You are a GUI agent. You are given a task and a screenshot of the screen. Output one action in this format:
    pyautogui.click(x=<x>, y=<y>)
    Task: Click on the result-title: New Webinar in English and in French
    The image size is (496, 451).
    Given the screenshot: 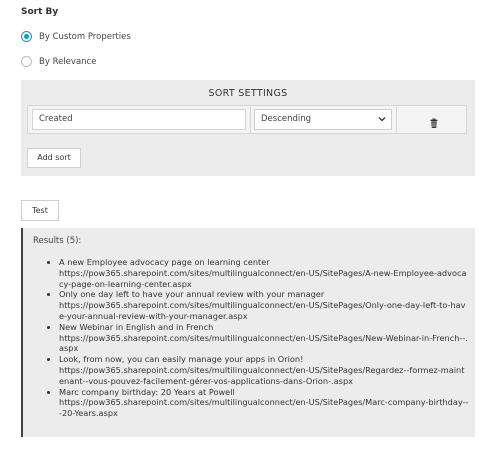 What is the action you would take?
    pyautogui.click(x=136, y=326)
    